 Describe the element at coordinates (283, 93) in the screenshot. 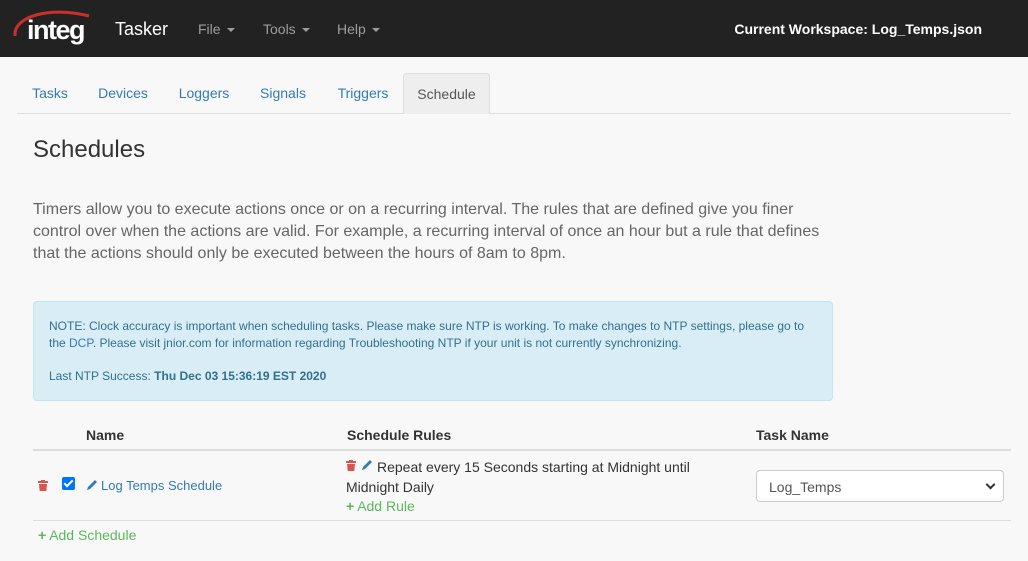

I see `tab-signals: Signals` at that location.